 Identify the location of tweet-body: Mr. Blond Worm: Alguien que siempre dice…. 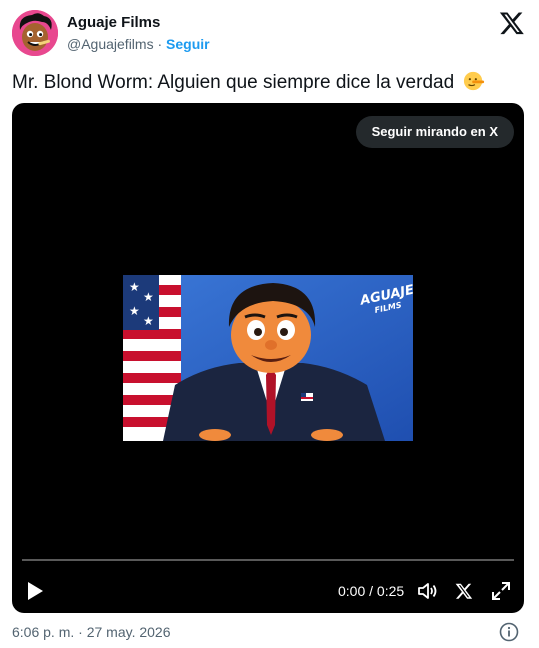
(233, 82).